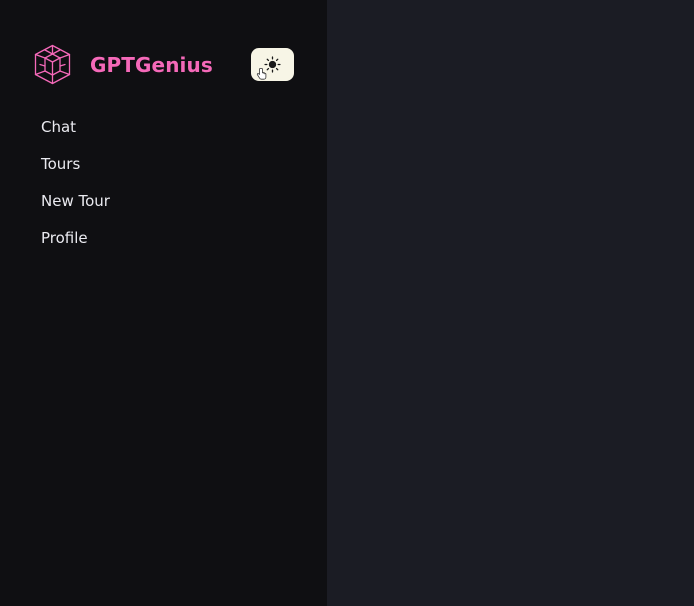 The width and height of the screenshot is (694, 606). What do you see at coordinates (75, 164) in the screenshot?
I see `sidebar-item-tours: Tours` at bounding box center [75, 164].